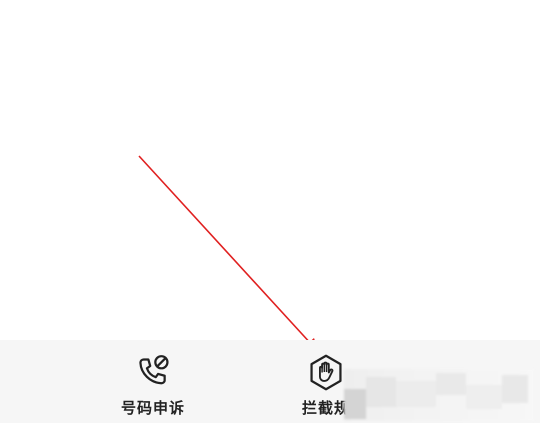  What do you see at coordinates (325, 408) in the screenshot?
I see `tab-block-rules-label: 拦截规` at bounding box center [325, 408].